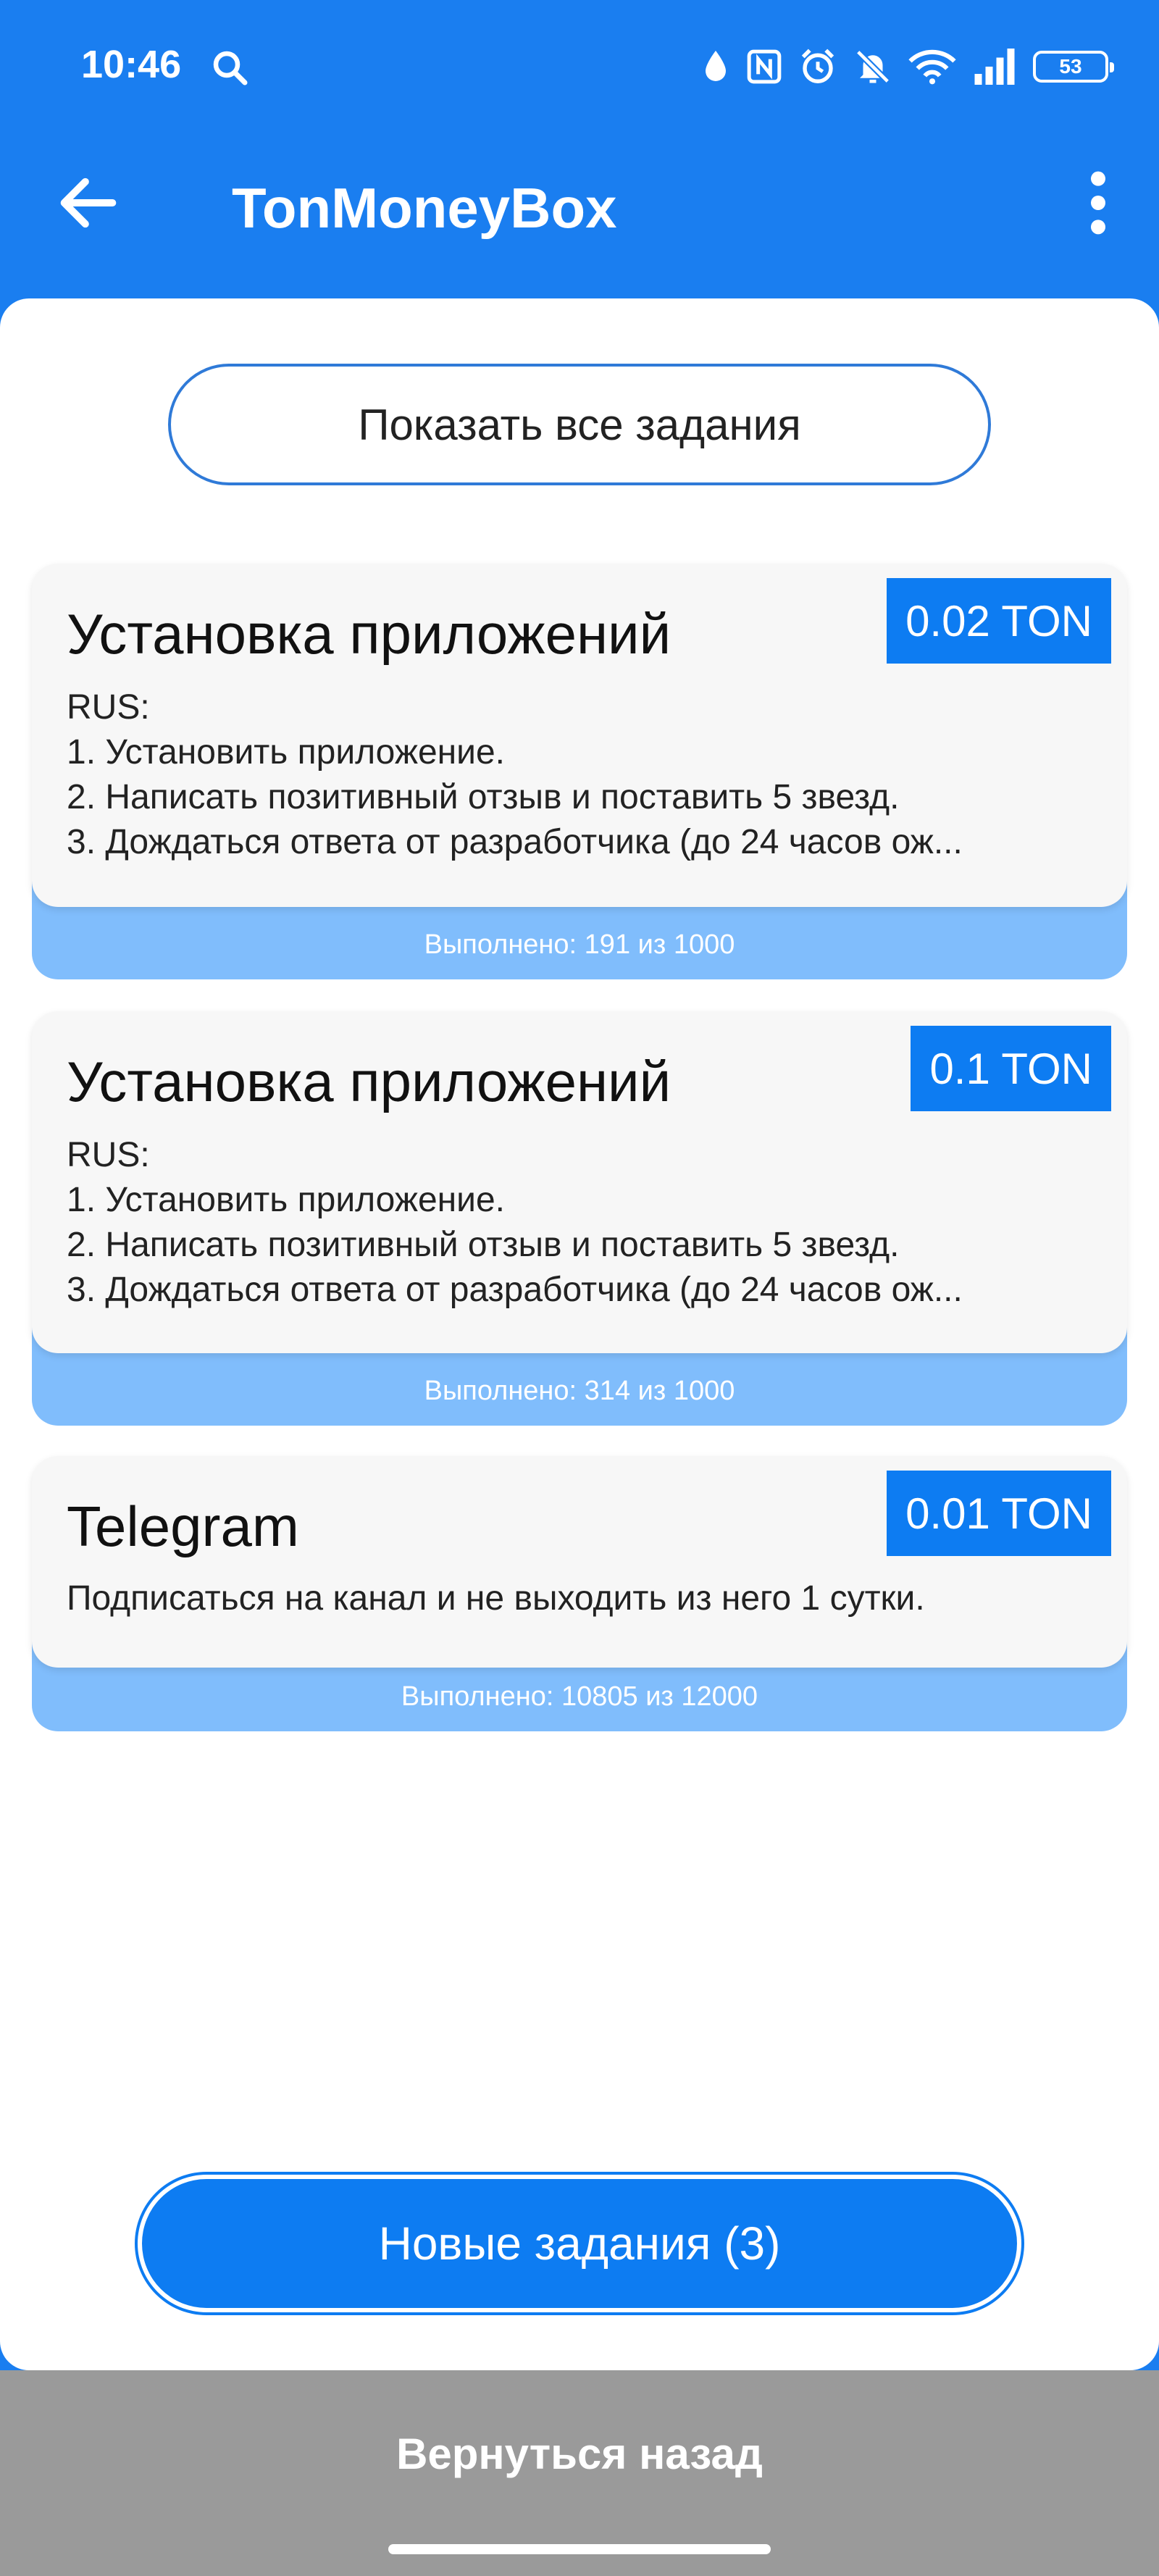 The image size is (1159, 2576). I want to click on battery-icon: 53, so click(1073, 67).